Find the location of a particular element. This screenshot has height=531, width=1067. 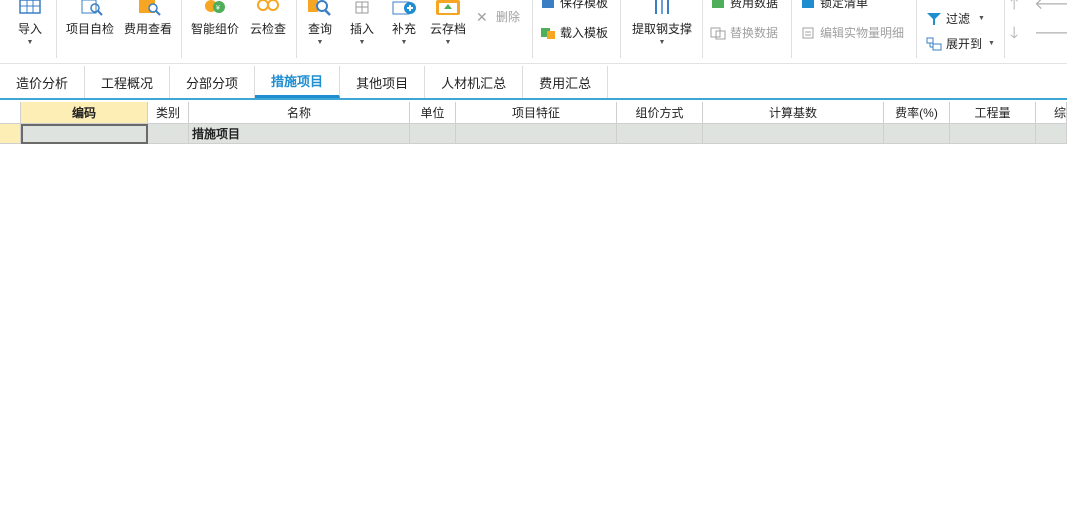

expand-icon is located at coordinates (934, 44).